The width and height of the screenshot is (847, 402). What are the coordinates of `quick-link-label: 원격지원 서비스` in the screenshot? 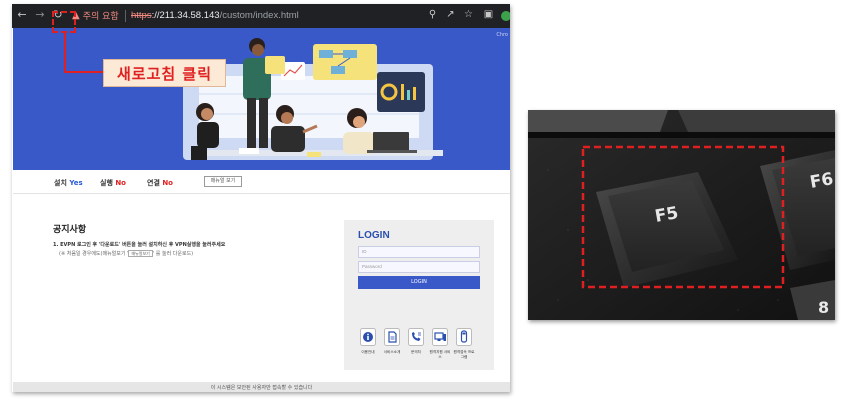 It's located at (440, 354).